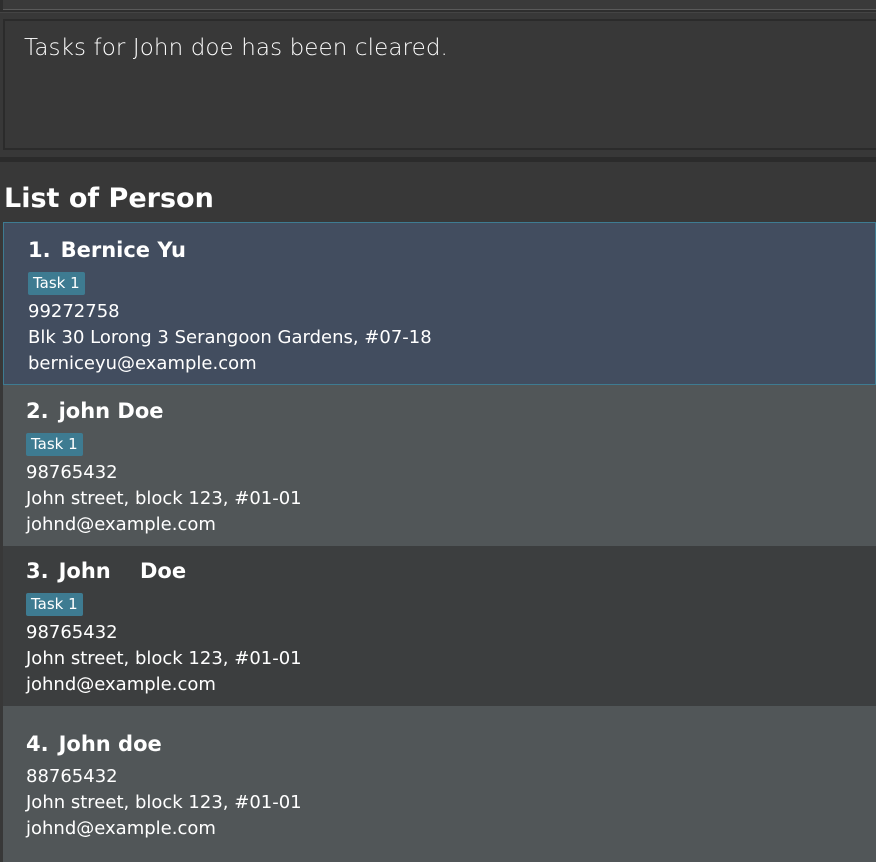 The height and width of the screenshot is (862, 876). I want to click on person-name-row: 4. John doe, so click(94, 744).